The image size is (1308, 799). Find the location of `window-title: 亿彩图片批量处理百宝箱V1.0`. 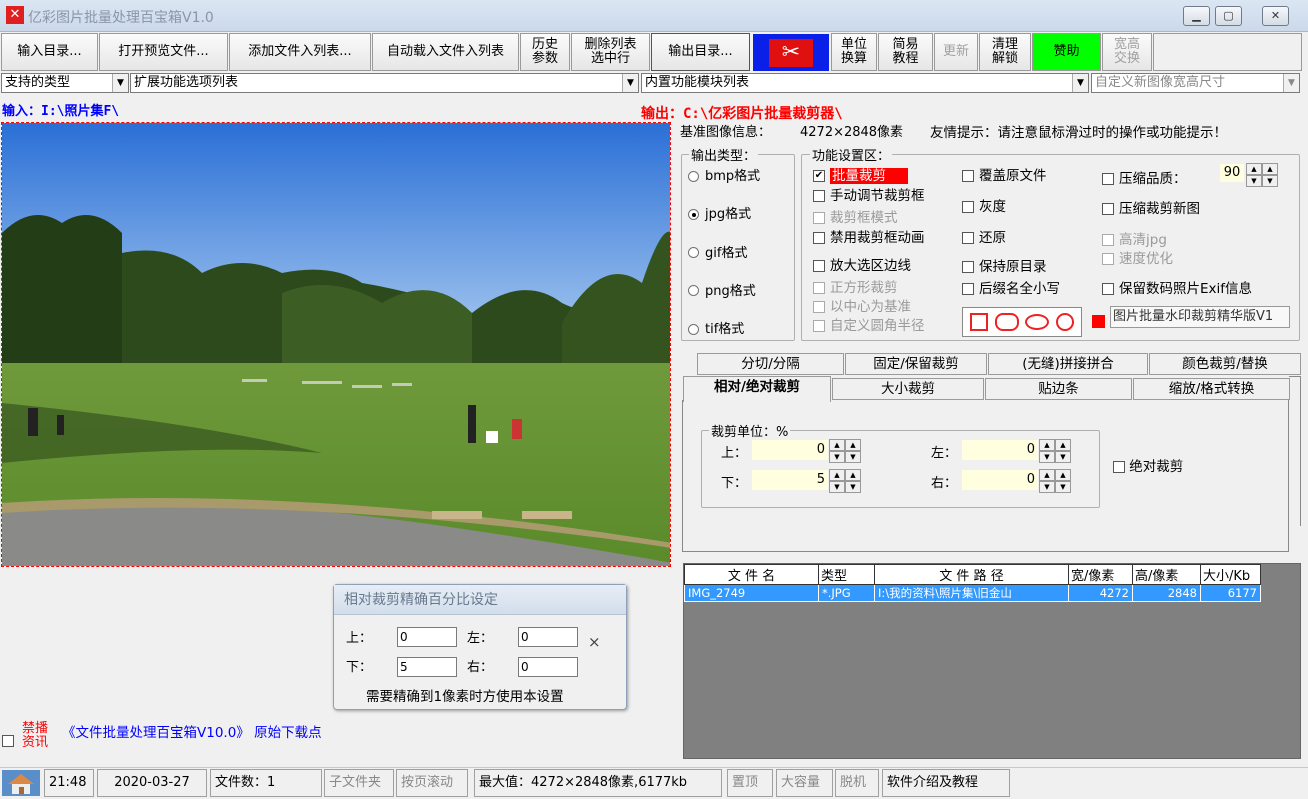

window-title: 亿彩图片批量处理百宝箱V1.0 is located at coordinates (121, 18).